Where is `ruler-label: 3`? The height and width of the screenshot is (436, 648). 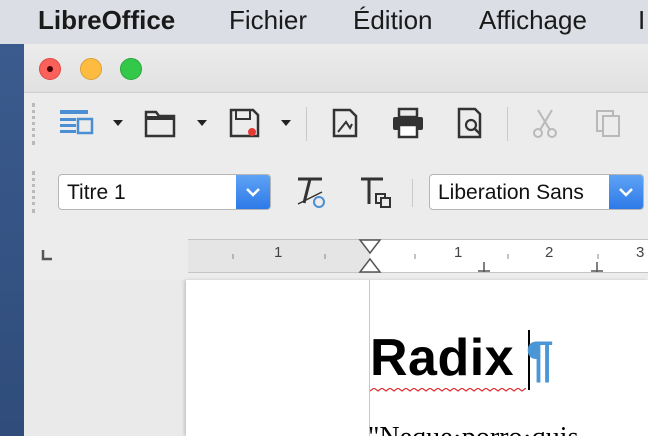 ruler-label: 3 is located at coordinates (640, 252).